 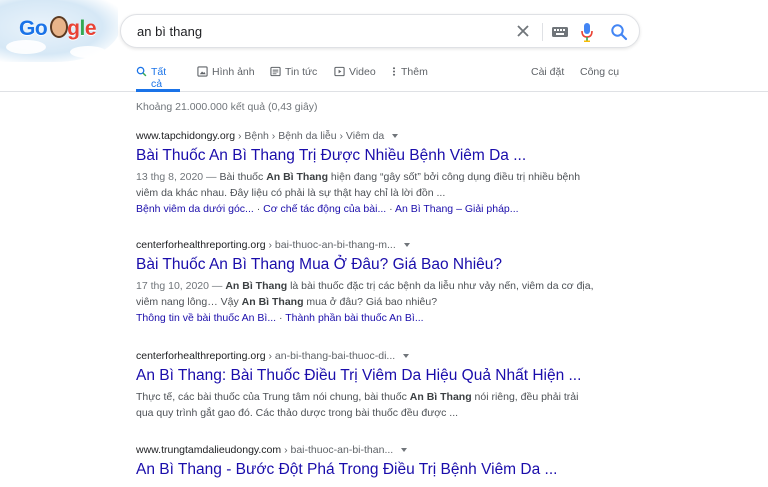 I want to click on snippet-text: Bài thuốc, so click(x=241, y=177).